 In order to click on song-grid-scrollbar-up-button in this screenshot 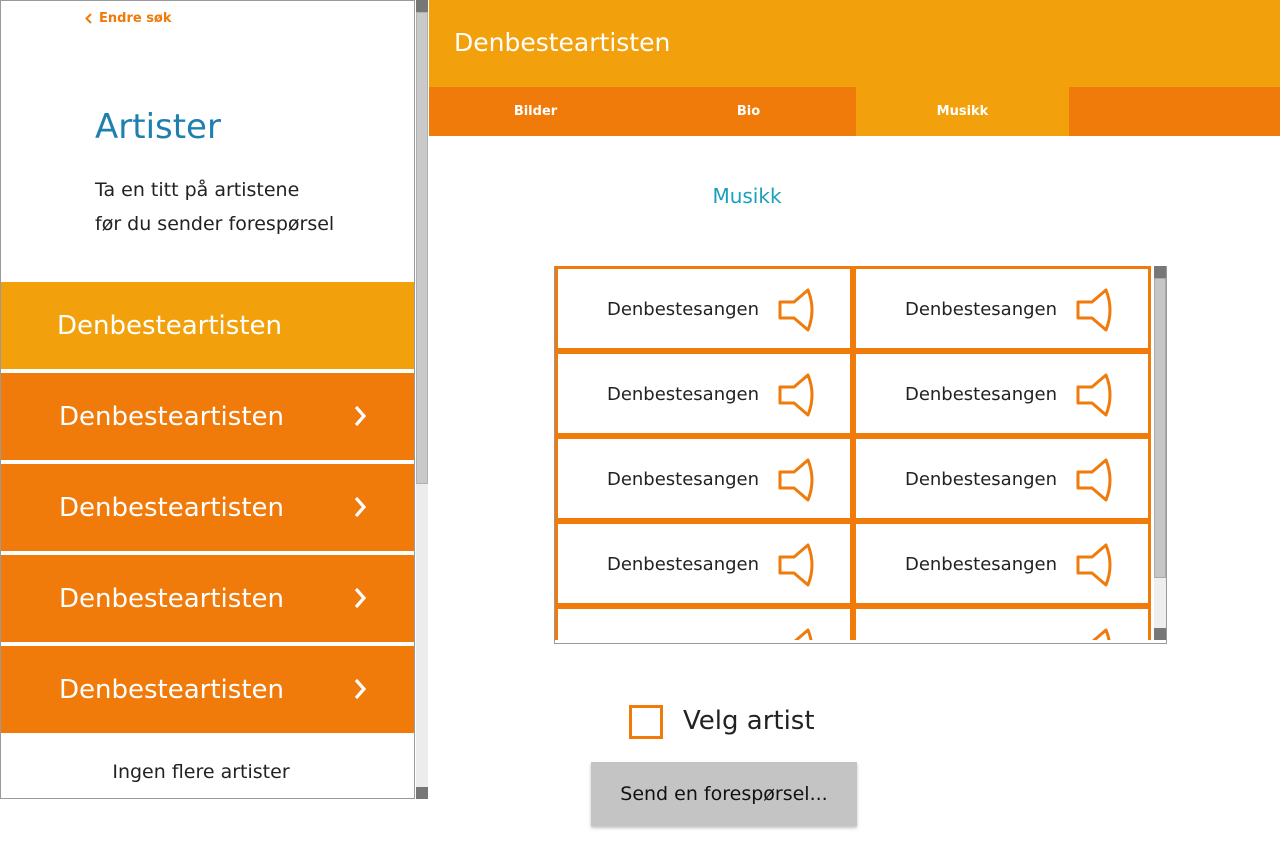, I will do `click(1160, 272)`.